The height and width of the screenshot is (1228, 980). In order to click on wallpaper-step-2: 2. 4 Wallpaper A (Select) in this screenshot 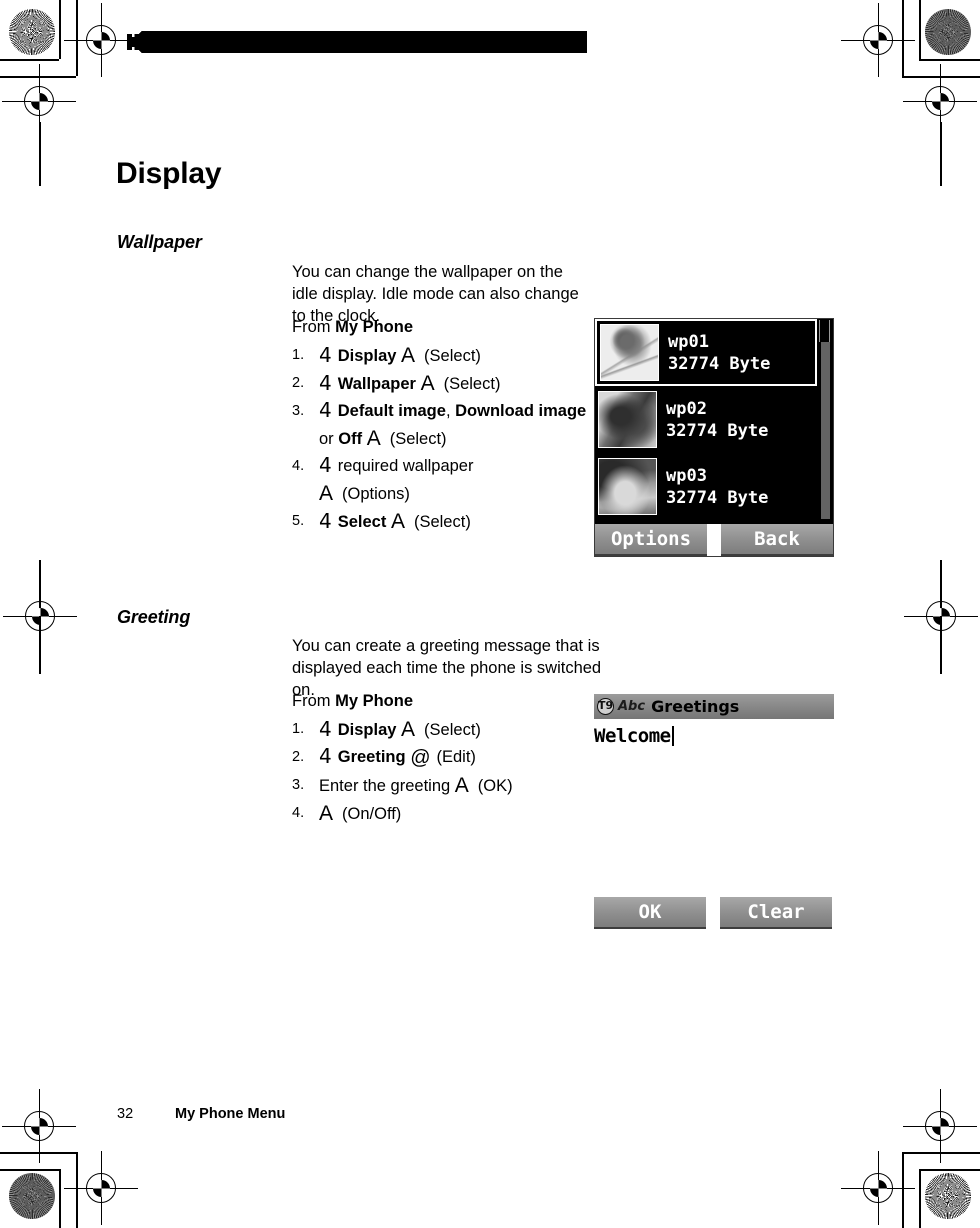, I will do `click(442, 384)`.